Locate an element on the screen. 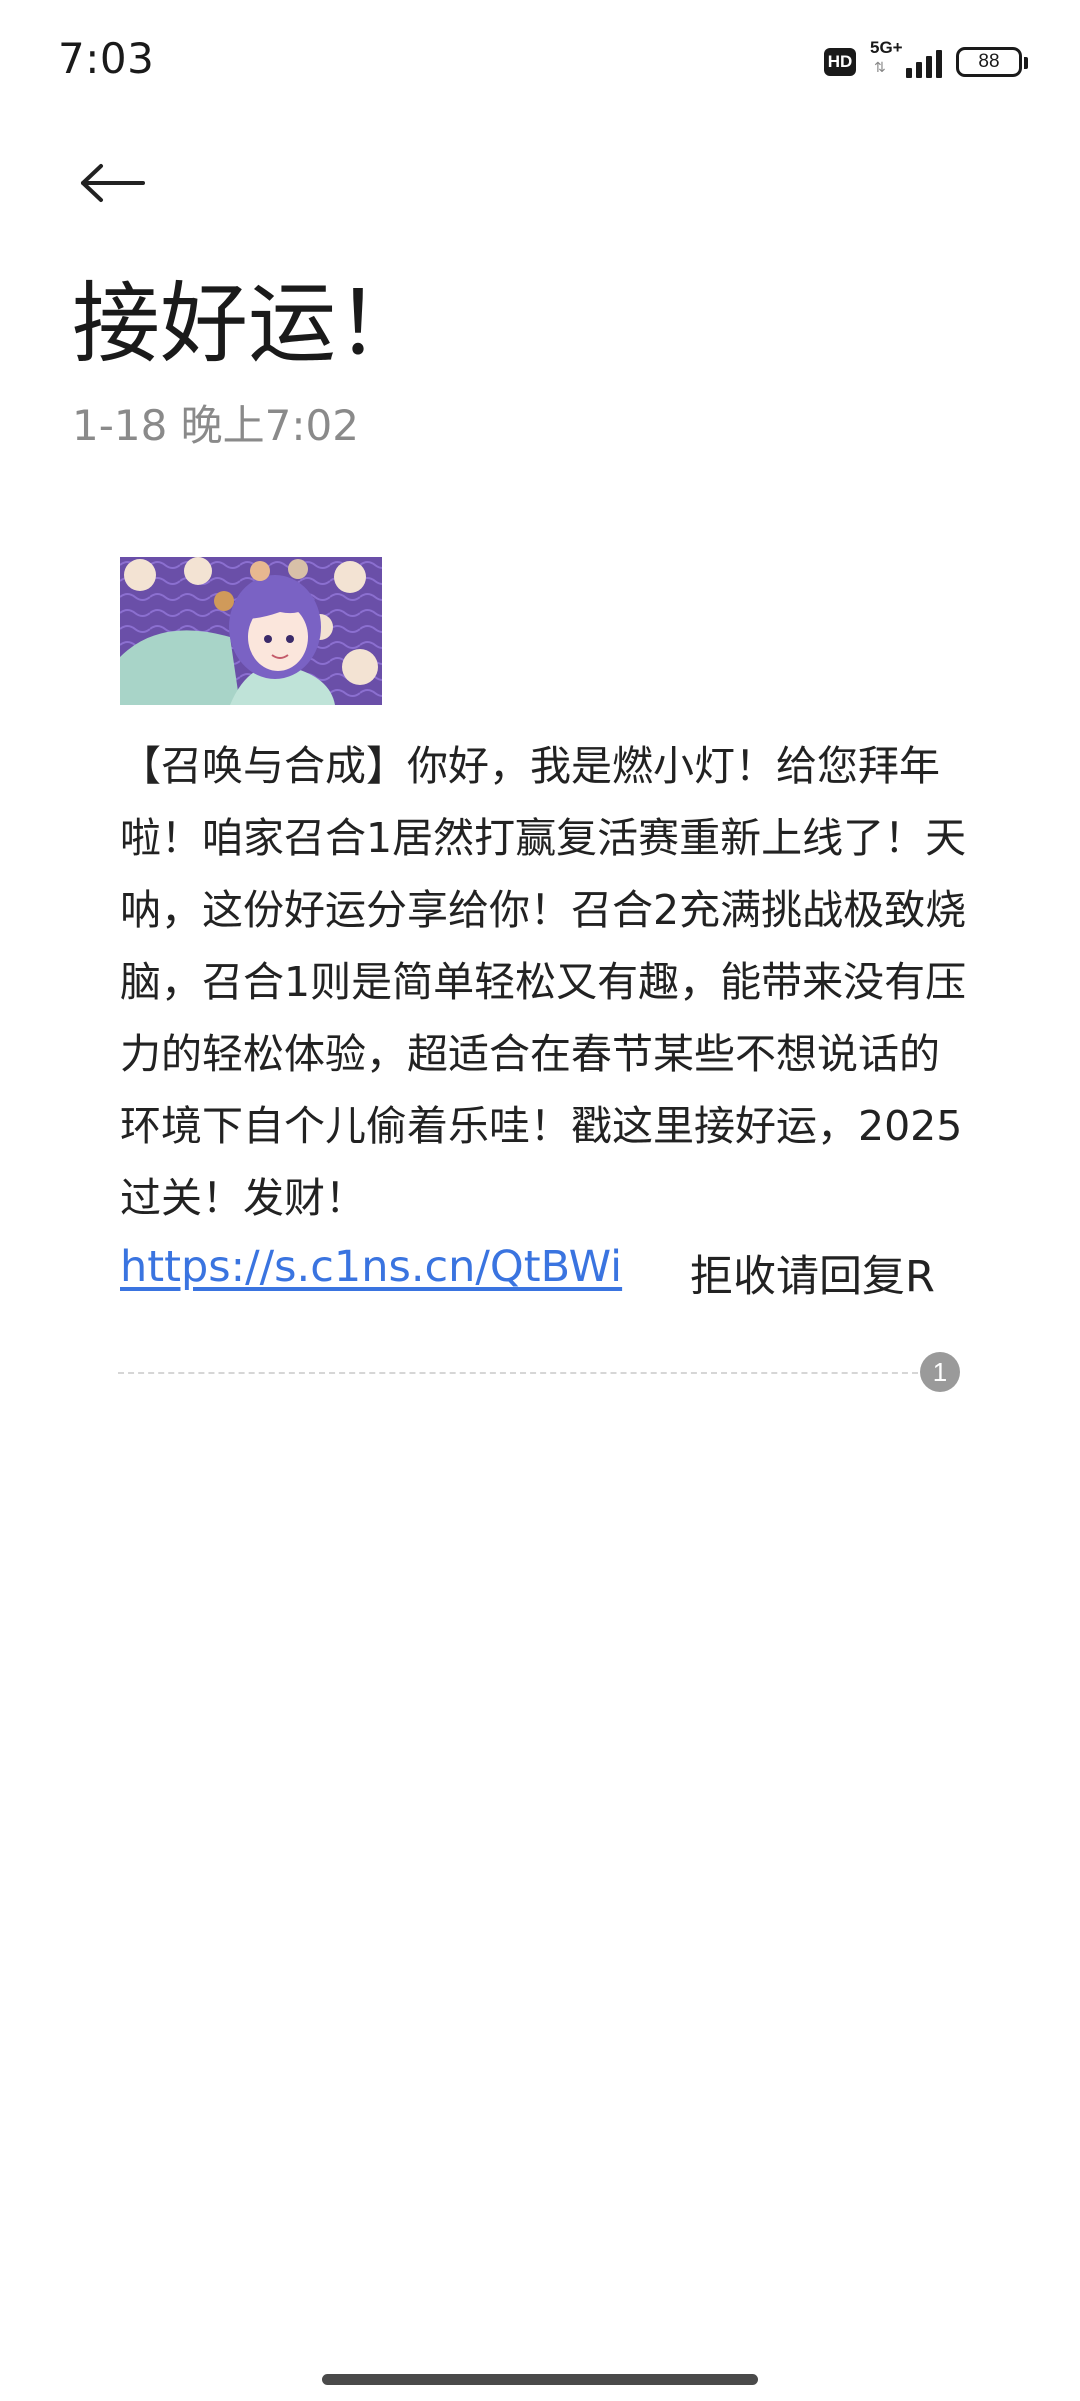 The image size is (1080, 2401). message-timestamp: 1-18 晚上7:02 is located at coordinates (215, 425).